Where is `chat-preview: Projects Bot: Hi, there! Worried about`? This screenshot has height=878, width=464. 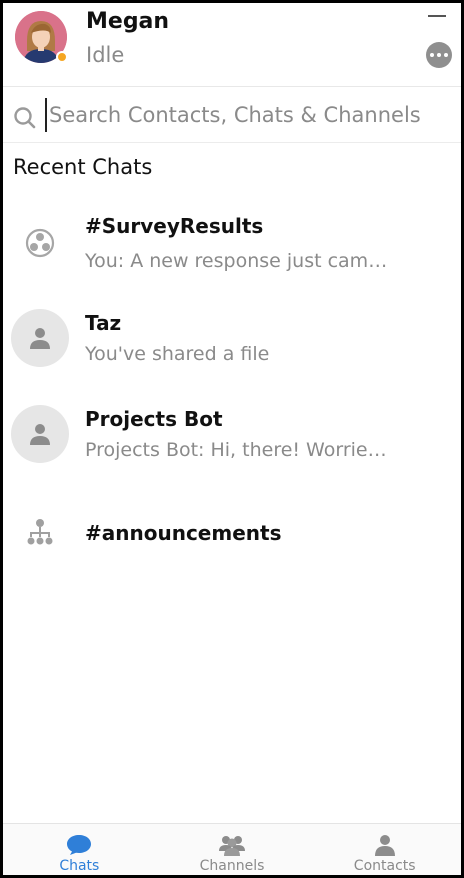
chat-preview: Projects Bot: Hi, there! Worried about is located at coordinates (240, 450).